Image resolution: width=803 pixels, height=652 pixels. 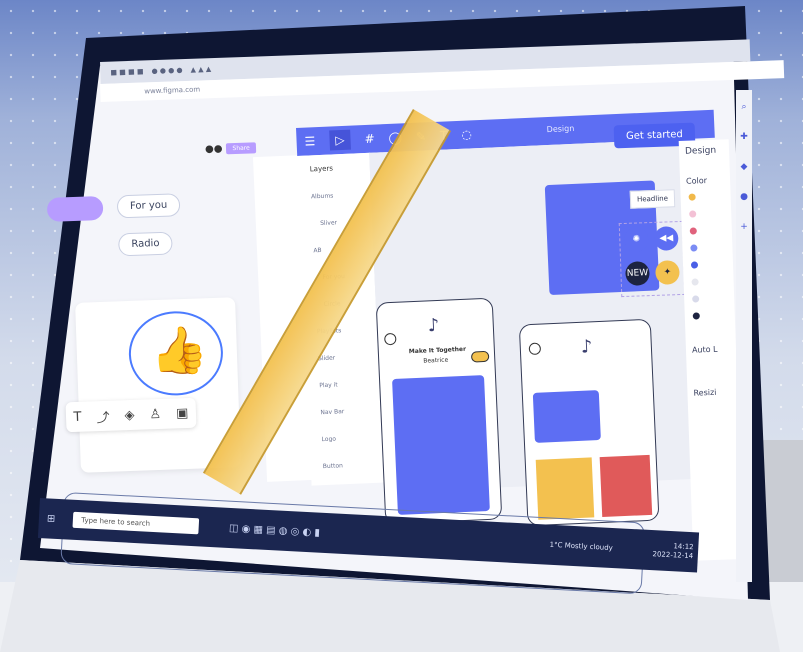 I want to click on extension-icon: ✚, so click(x=744, y=137).